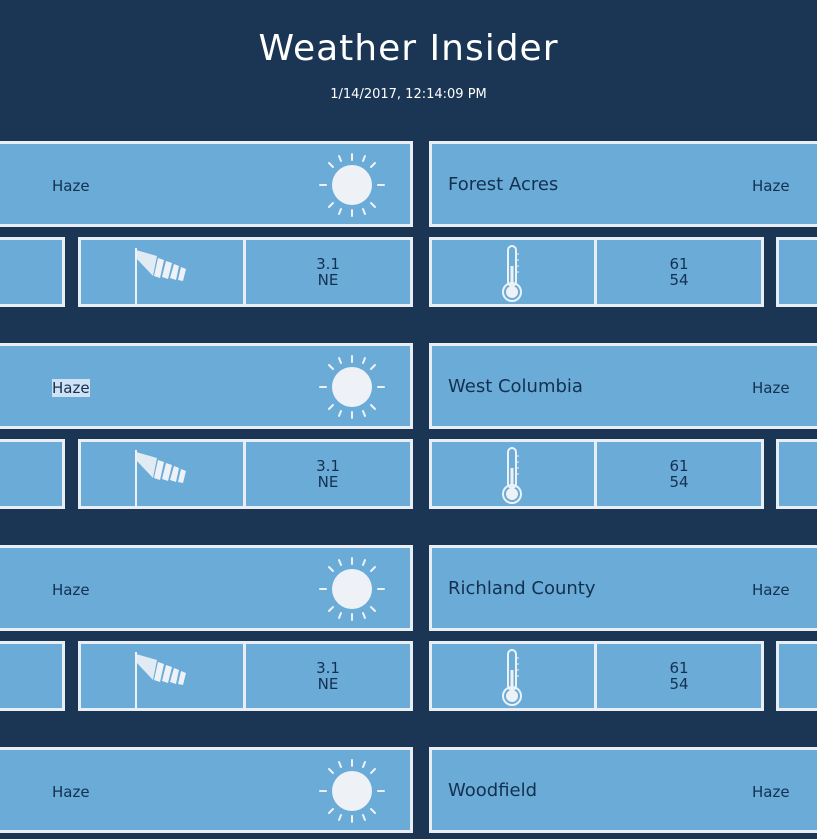 The image size is (817, 839). I want to click on city-tile: West Columbia Haze, so click(623, 386).